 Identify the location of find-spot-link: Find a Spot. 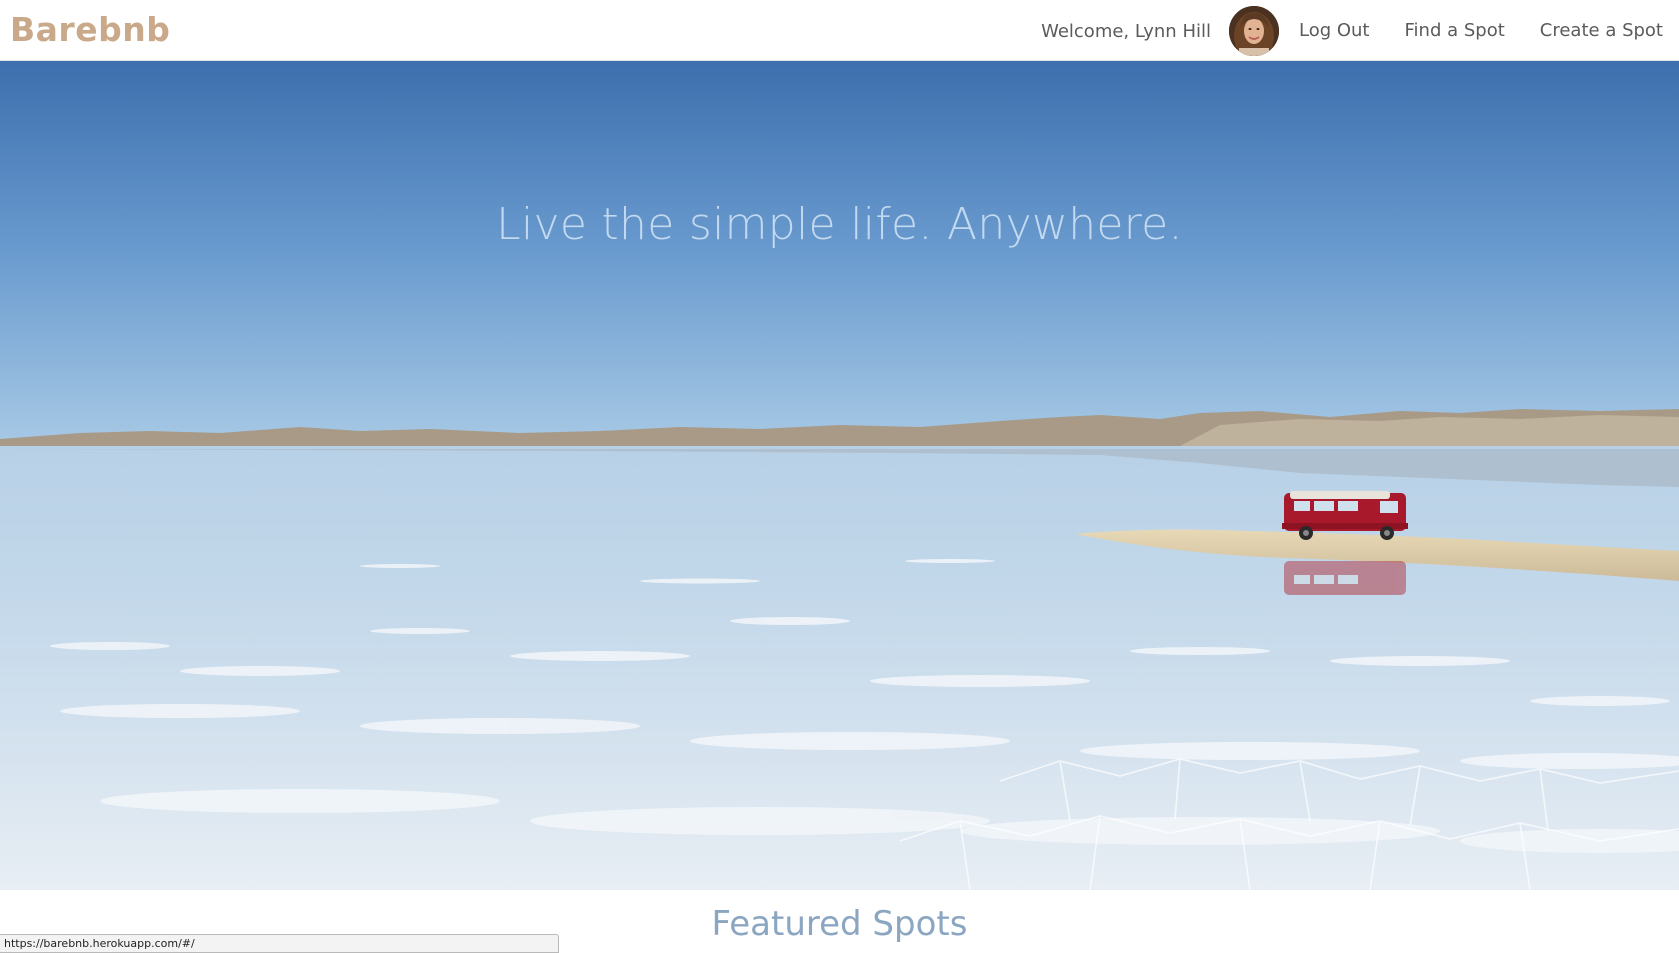
(1455, 30).